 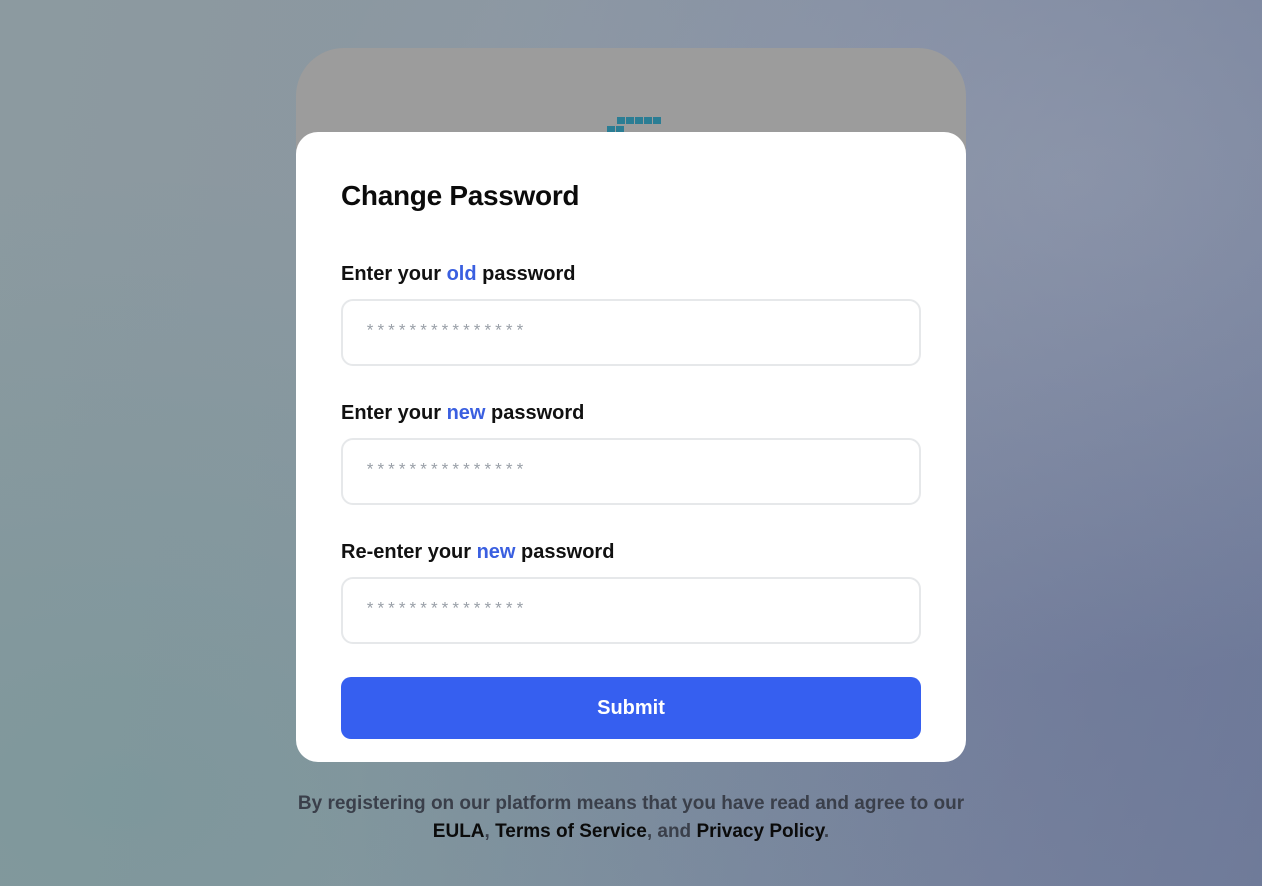 I want to click on old-password-input, so click(x=631, y=332).